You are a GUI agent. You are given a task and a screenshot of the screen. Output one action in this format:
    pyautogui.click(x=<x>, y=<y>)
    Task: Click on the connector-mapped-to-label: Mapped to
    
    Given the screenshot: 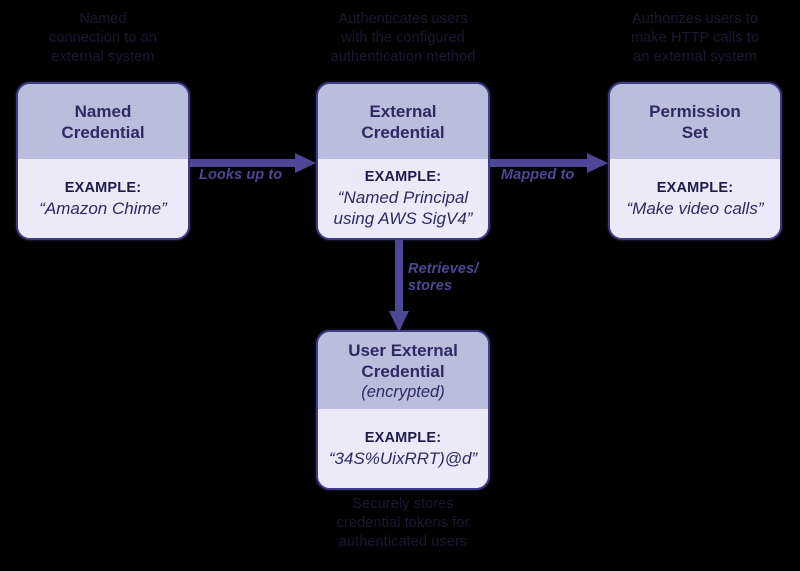 What is the action you would take?
    pyautogui.click(x=538, y=175)
    